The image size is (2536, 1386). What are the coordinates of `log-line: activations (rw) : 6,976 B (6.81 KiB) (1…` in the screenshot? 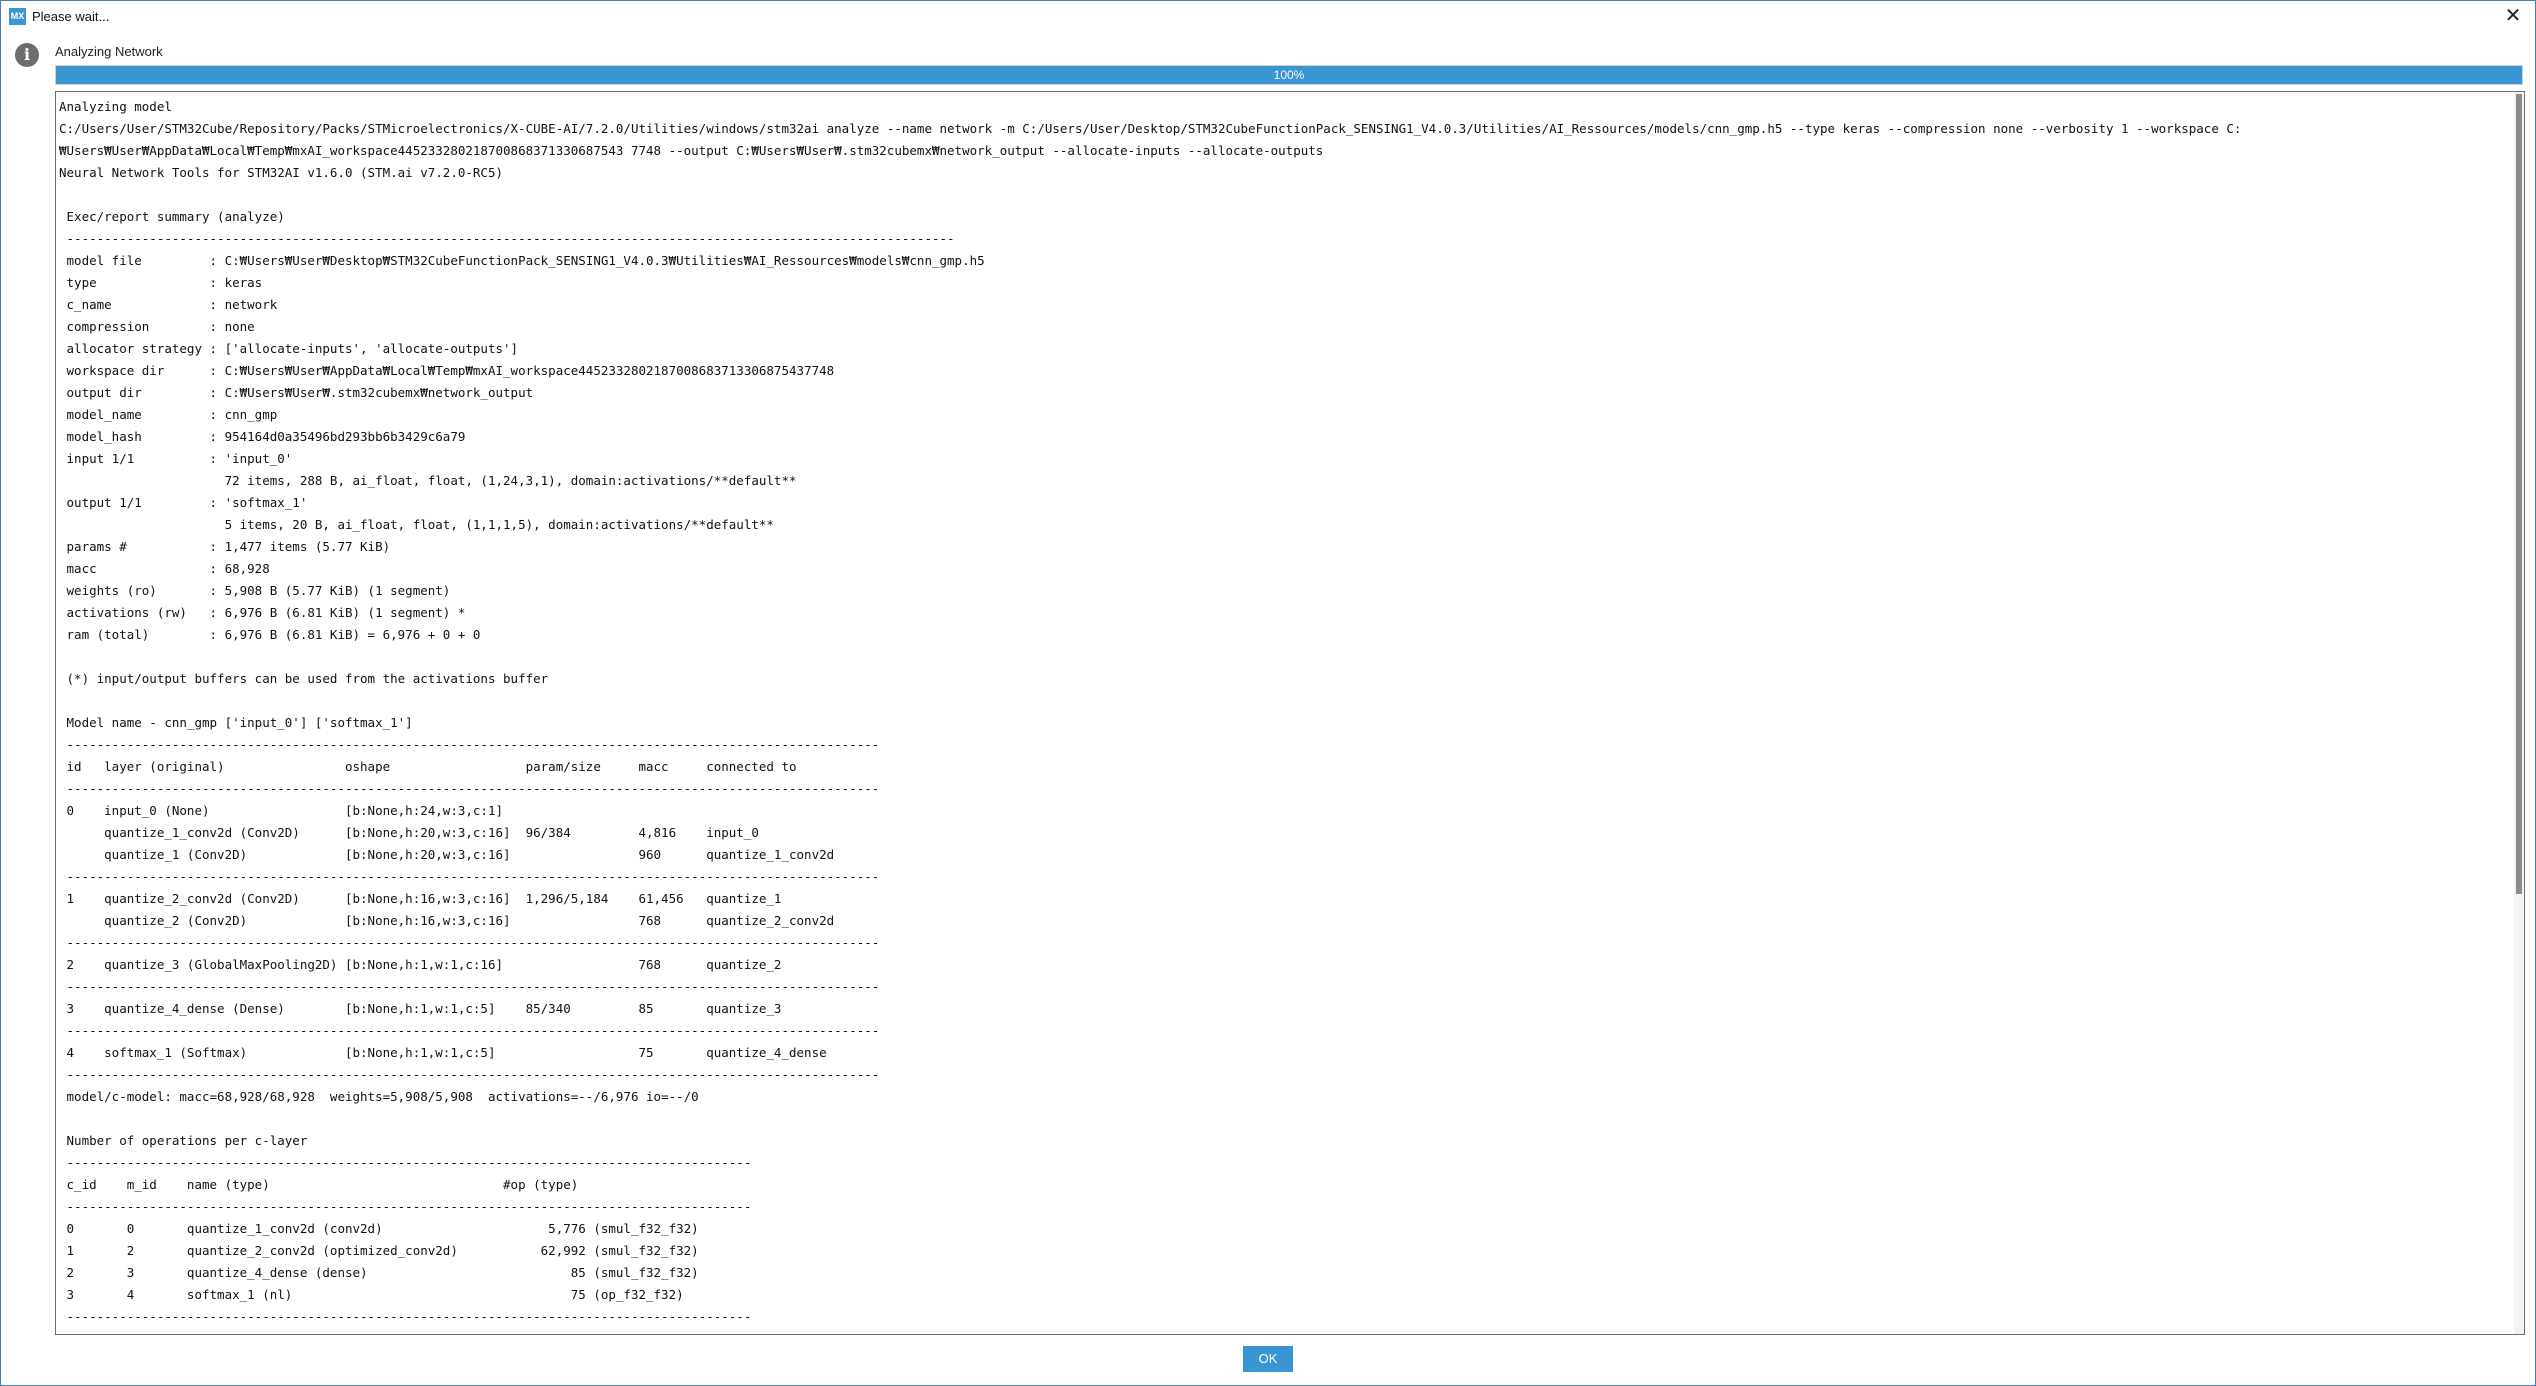 It's located at (266, 612).